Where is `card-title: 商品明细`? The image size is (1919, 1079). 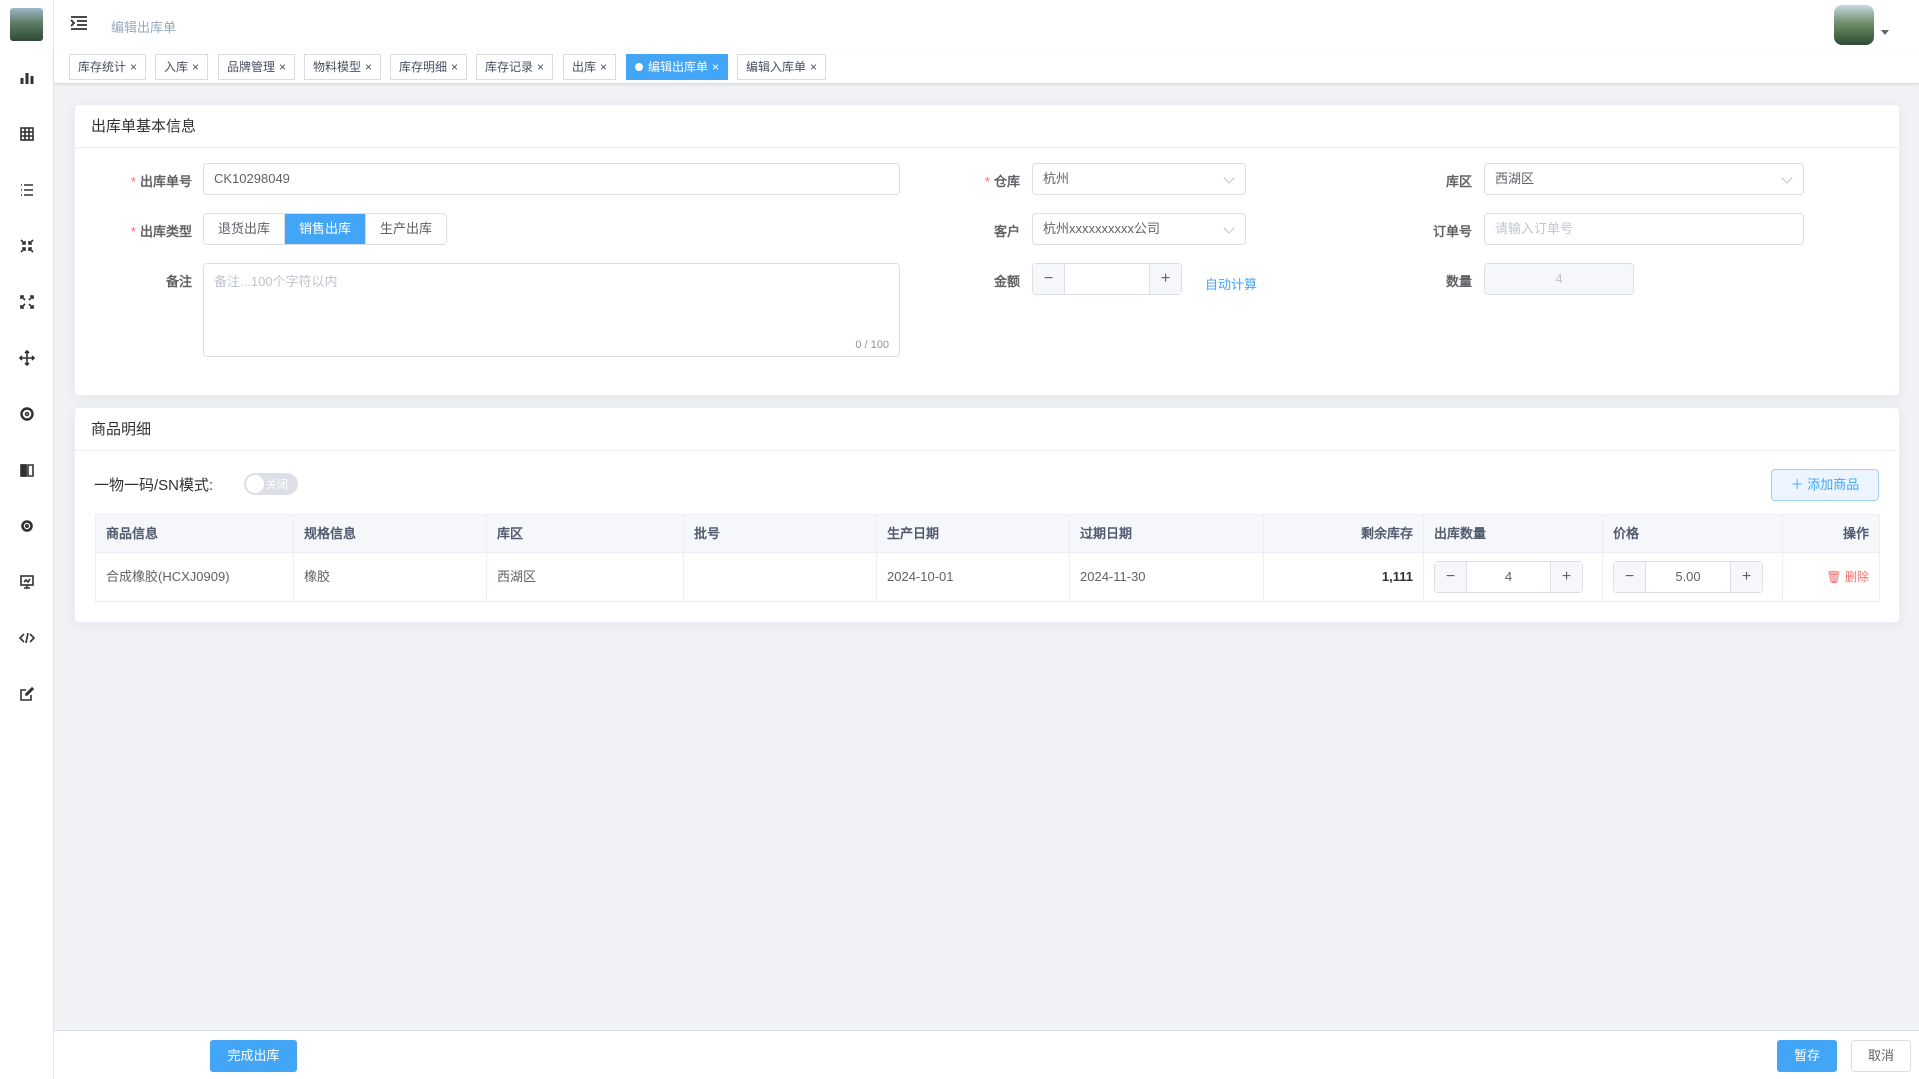 card-title: 商品明细 is located at coordinates (987, 429).